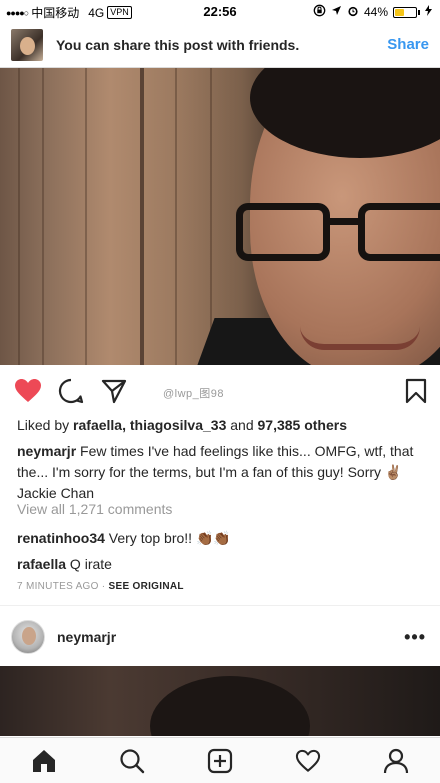  I want to click on location-icon, so click(336, 12).